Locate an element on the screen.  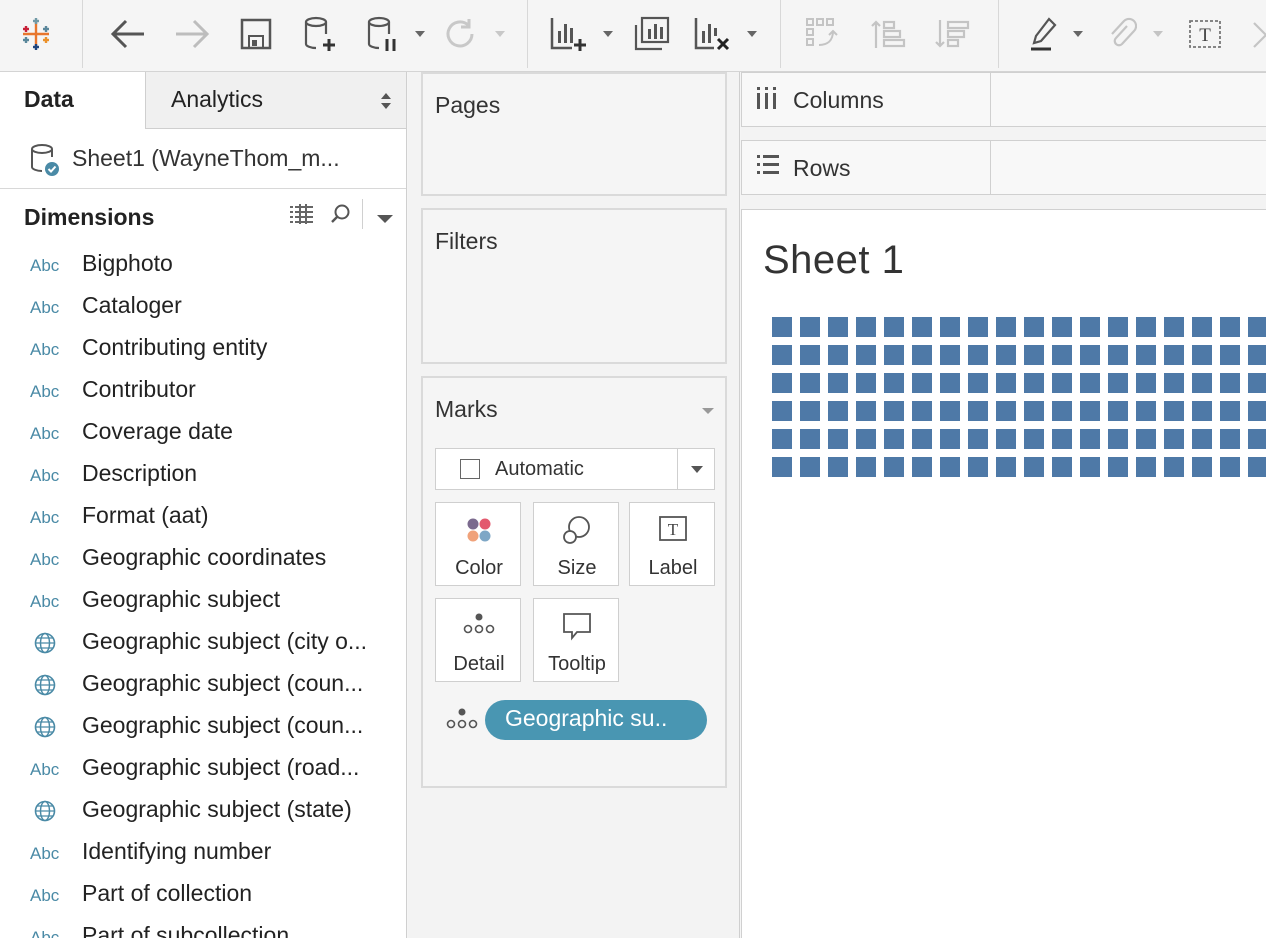
tooltip-button: Tooltip is located at coordinates (576, 640).